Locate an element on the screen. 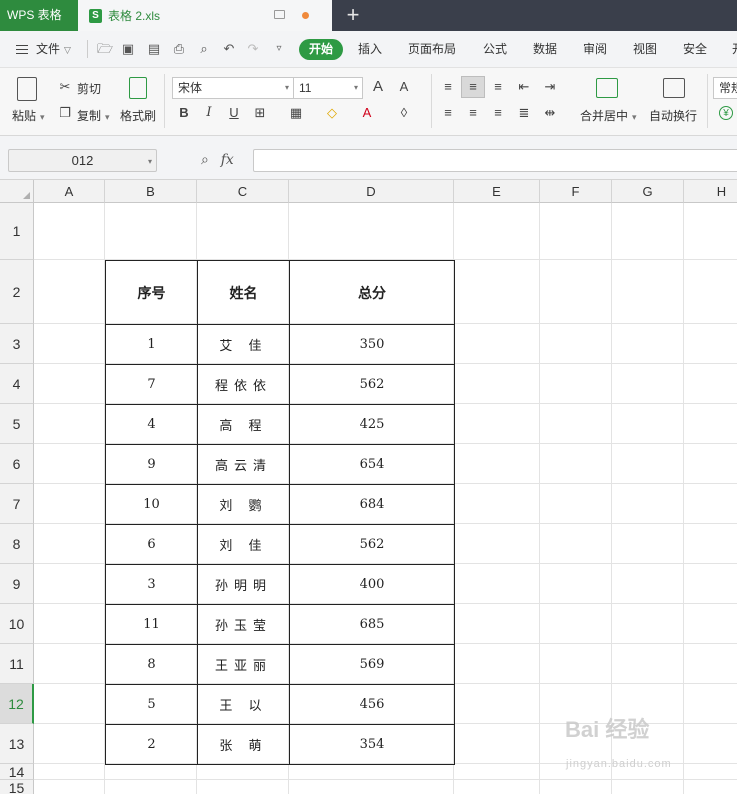 The image size is (737, 794). id-cell: 5 is located at coordinates (151, 704).